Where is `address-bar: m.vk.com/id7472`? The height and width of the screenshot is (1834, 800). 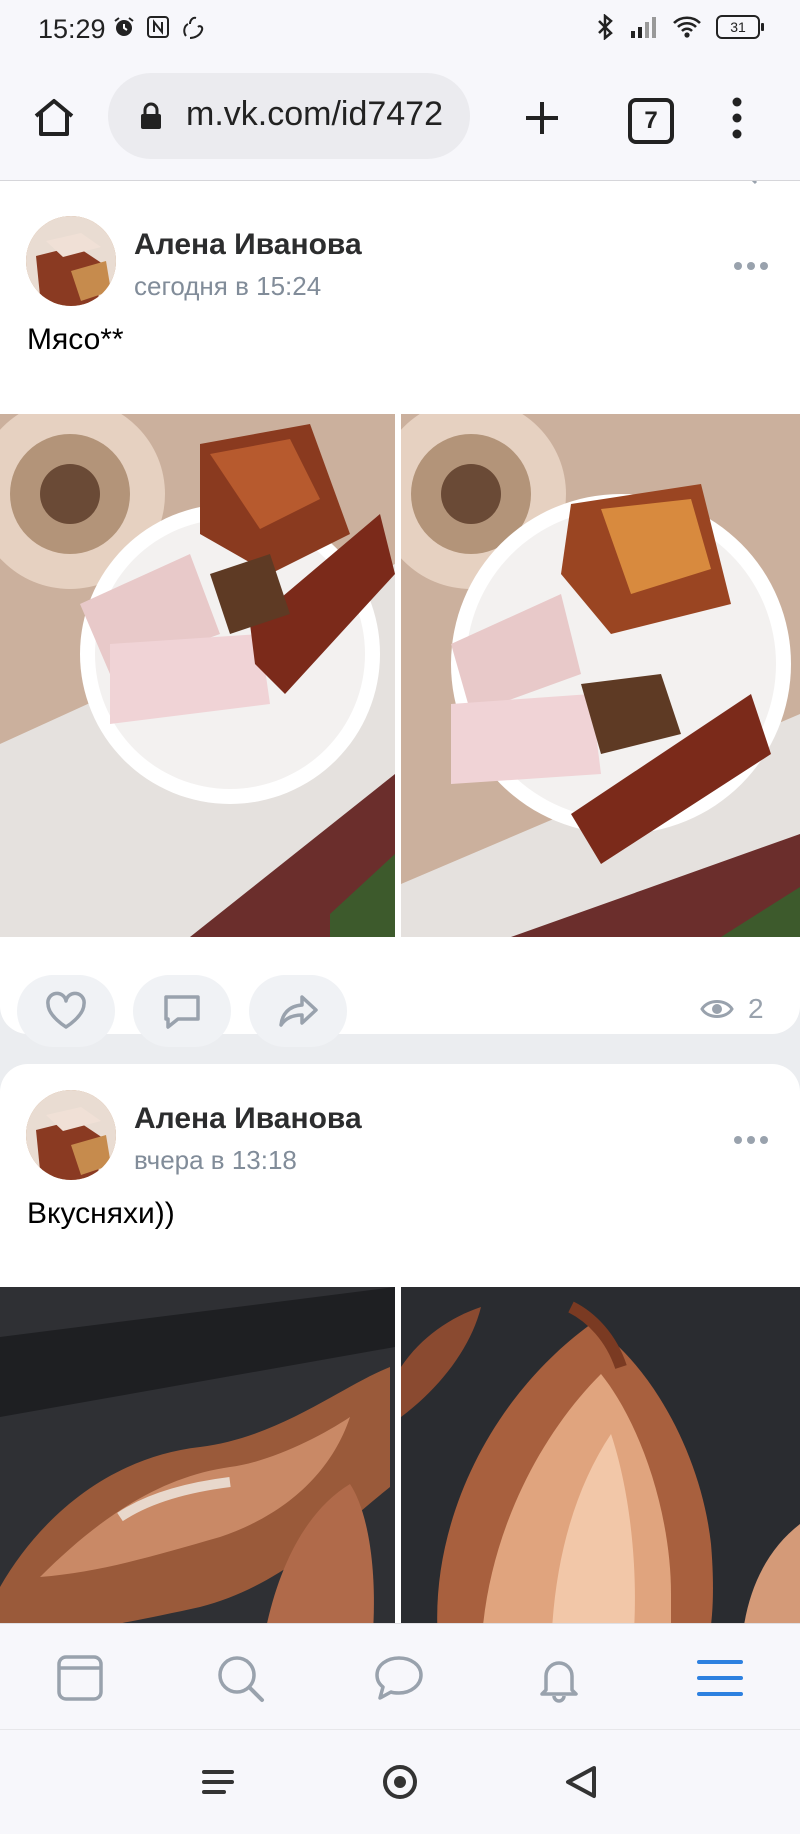
address-bar: m.vk.com/id7472 is located at coordinates (289, 116).